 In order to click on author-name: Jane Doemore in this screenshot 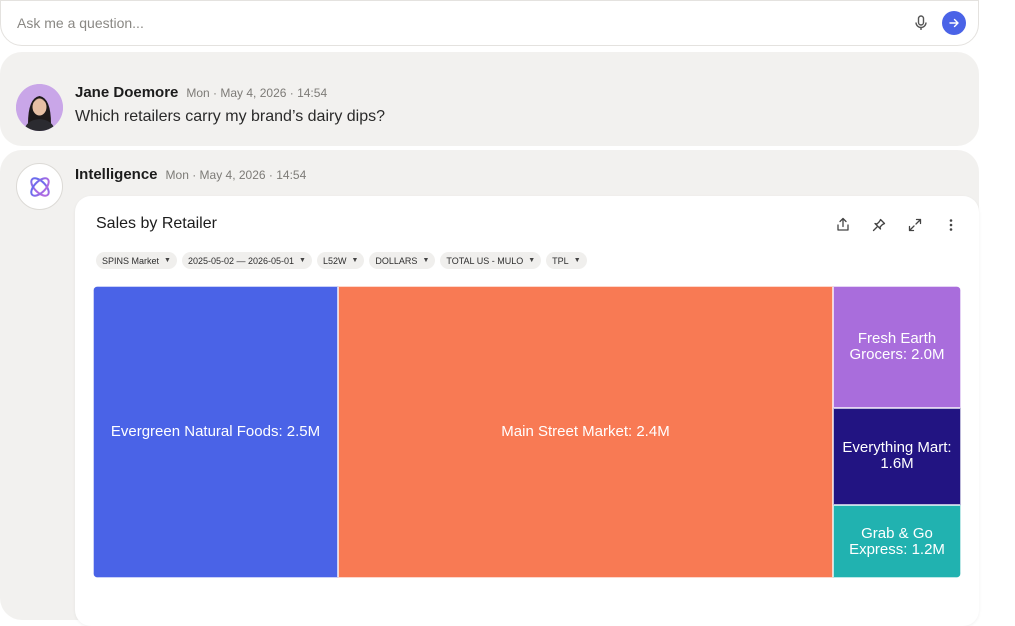, I will do `click(127, 92)`.